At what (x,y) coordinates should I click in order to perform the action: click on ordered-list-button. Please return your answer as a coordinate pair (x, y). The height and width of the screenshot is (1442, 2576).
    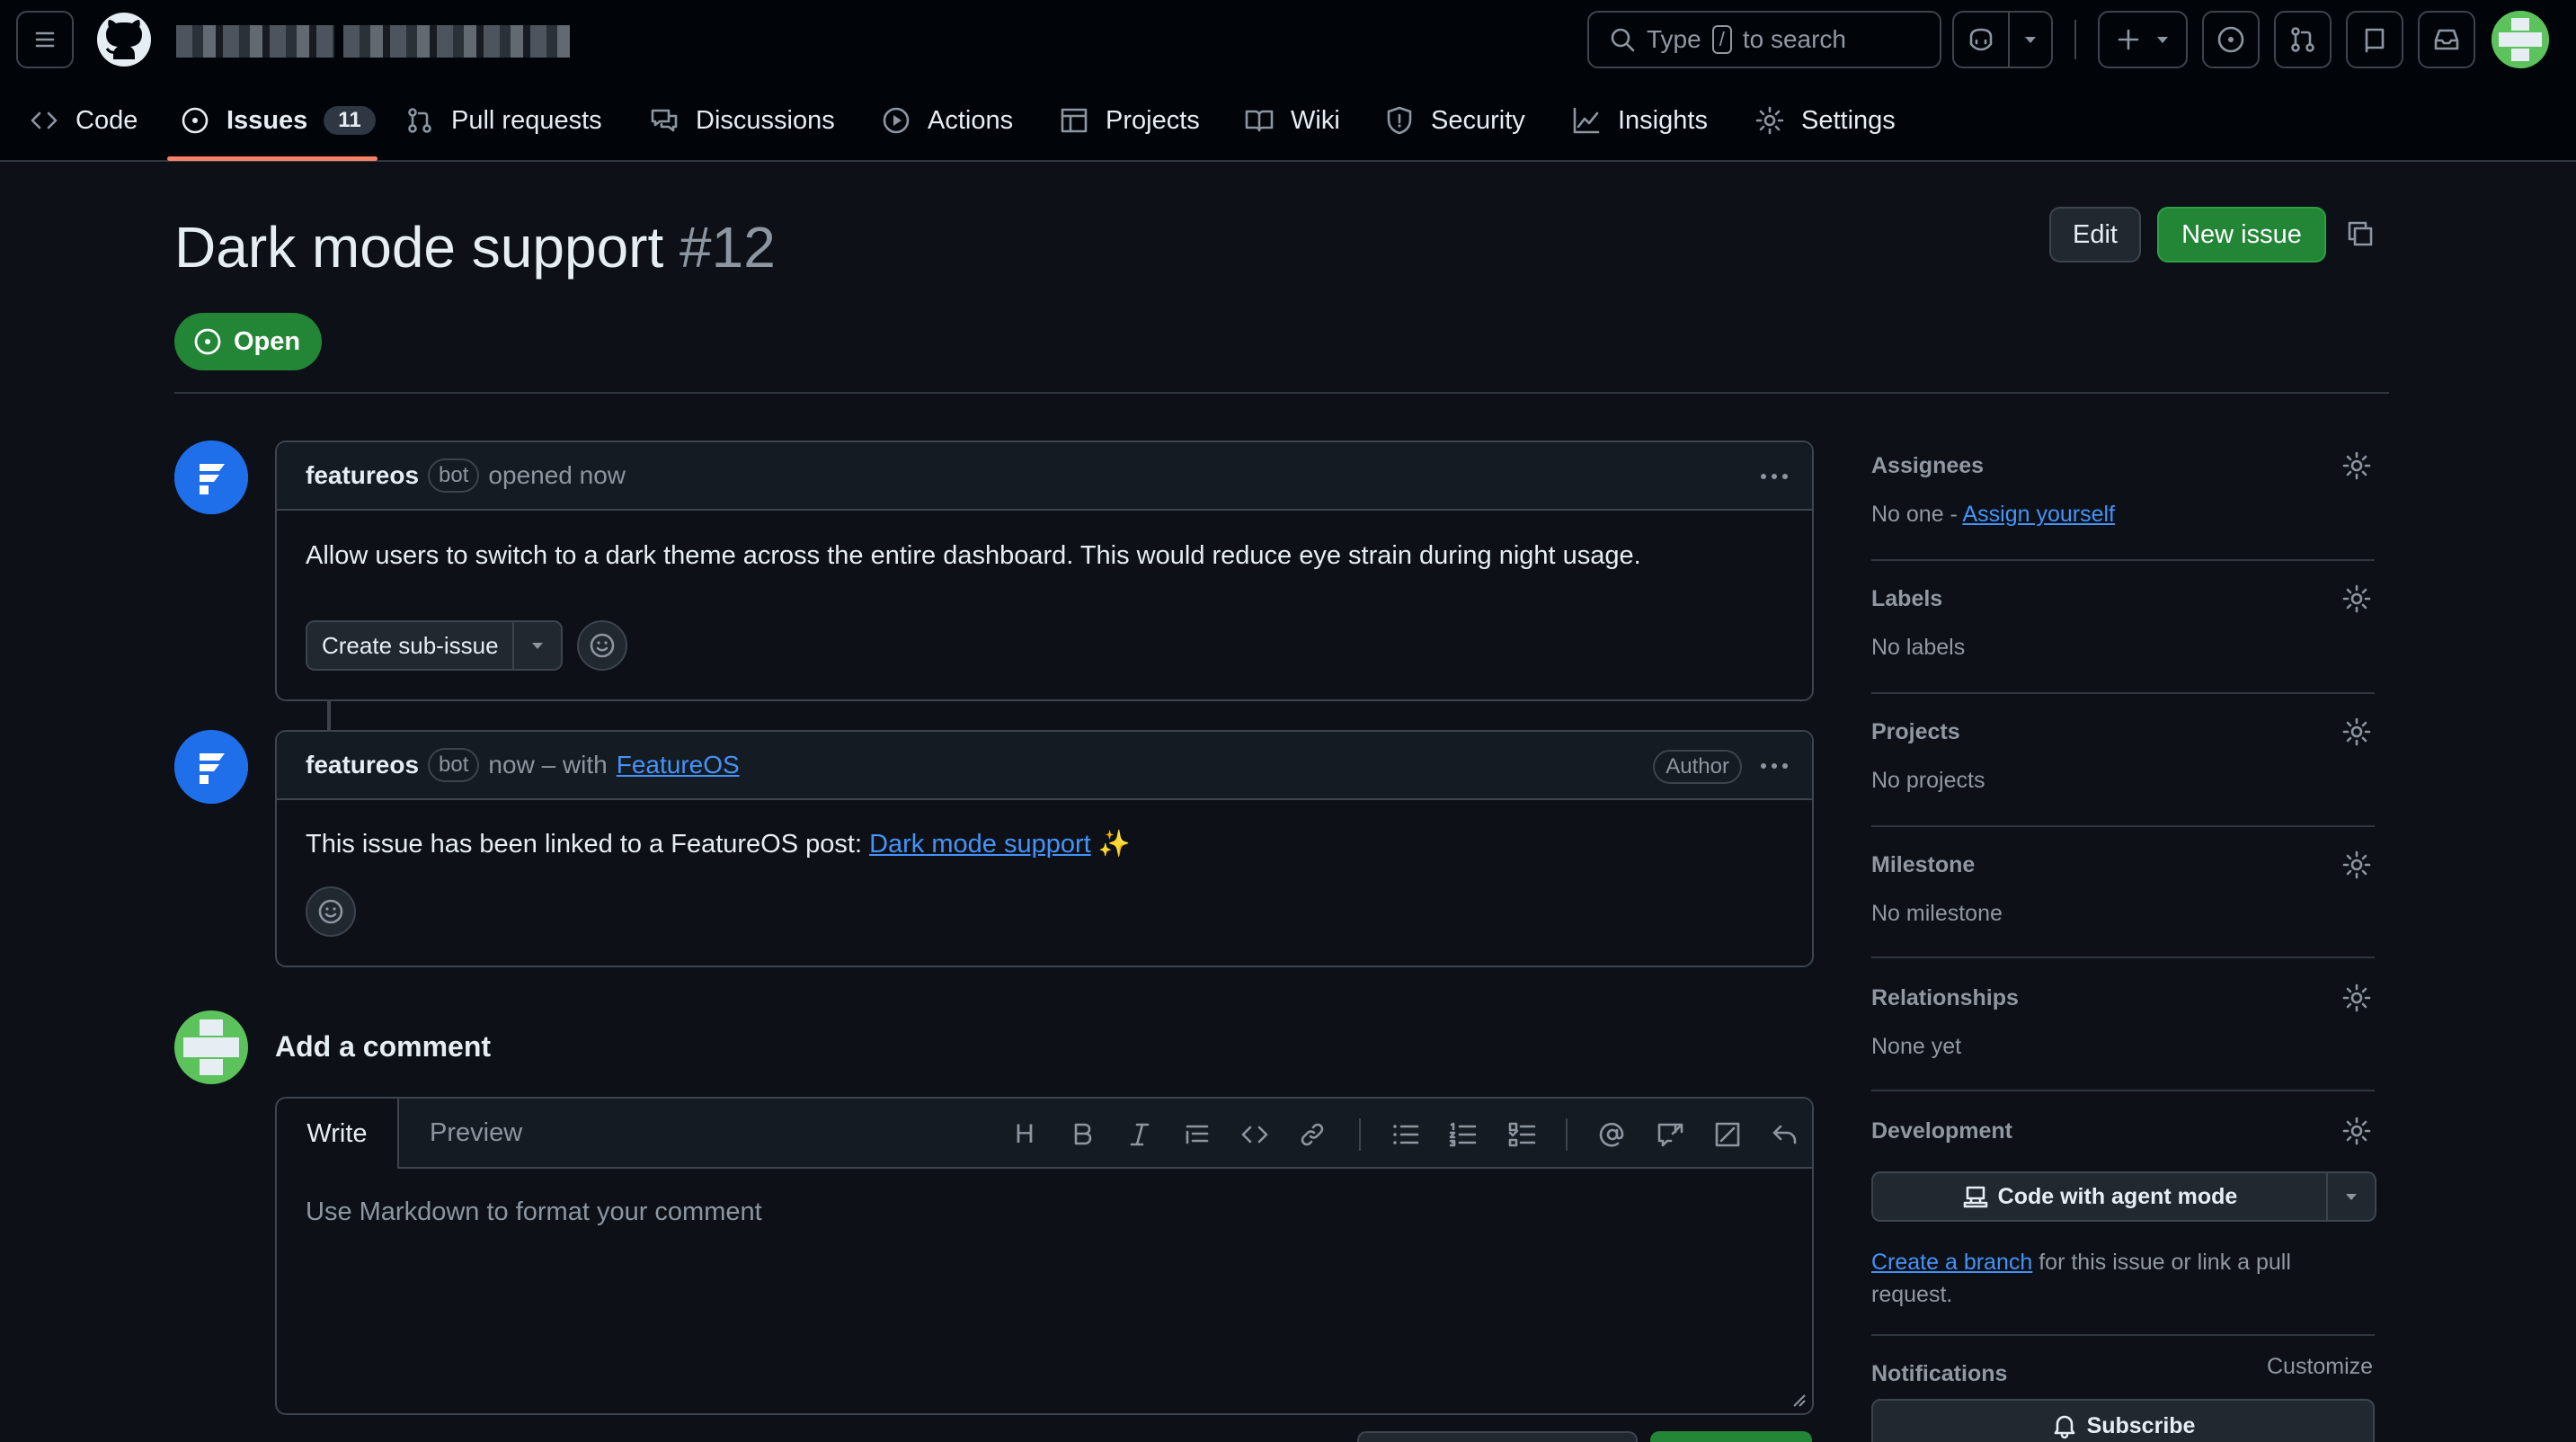
    Looking at the image, I should click on (1463, 1135).